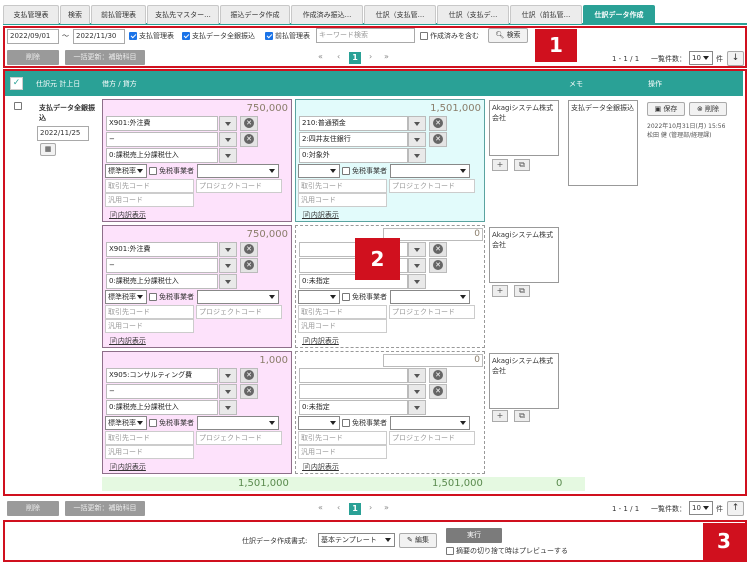 This screenshot has height=566, width=750. I want to click on entry3-debit-account-dropdown, so click(228, 375).